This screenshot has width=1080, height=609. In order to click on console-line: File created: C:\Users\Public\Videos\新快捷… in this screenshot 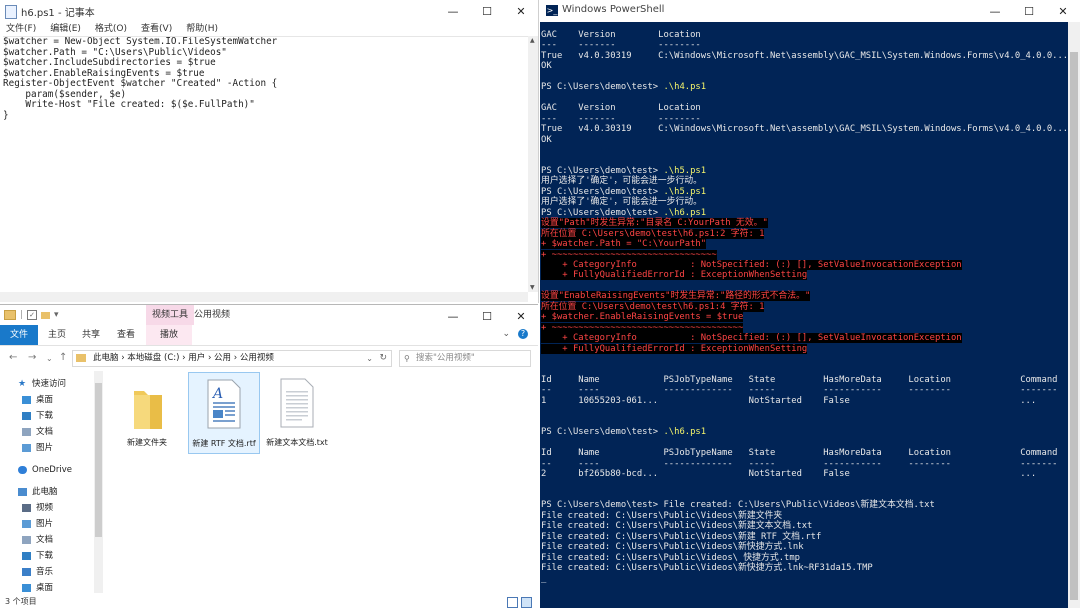, I will do `click(707, 568)`.